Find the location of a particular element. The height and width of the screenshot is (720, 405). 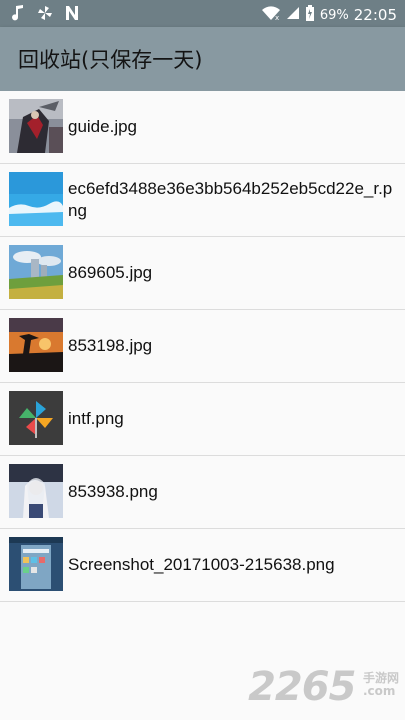

list-item: guide.jpg is located at coordinates (202, 127).